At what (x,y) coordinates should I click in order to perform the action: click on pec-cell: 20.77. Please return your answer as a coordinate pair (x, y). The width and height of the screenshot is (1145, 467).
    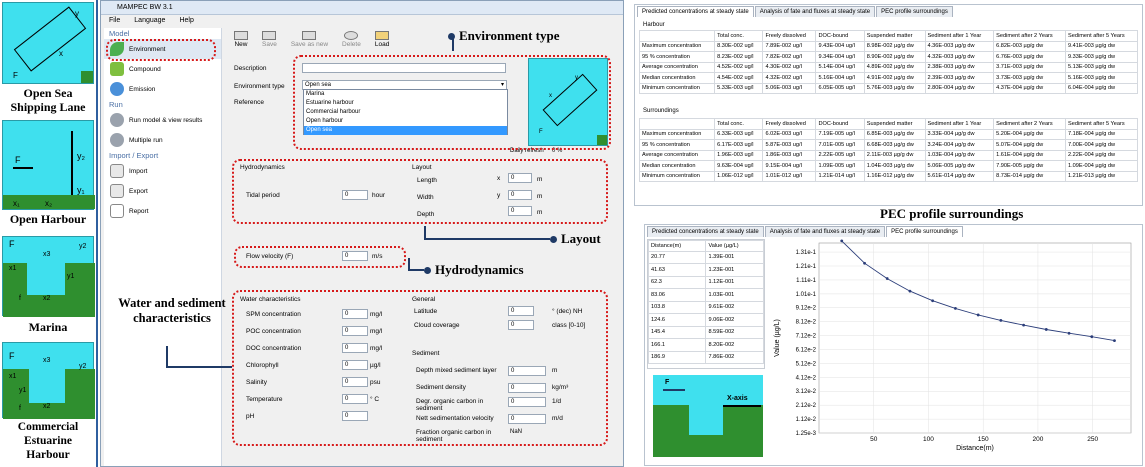
    Looking at the image, I should click on (677, 257).